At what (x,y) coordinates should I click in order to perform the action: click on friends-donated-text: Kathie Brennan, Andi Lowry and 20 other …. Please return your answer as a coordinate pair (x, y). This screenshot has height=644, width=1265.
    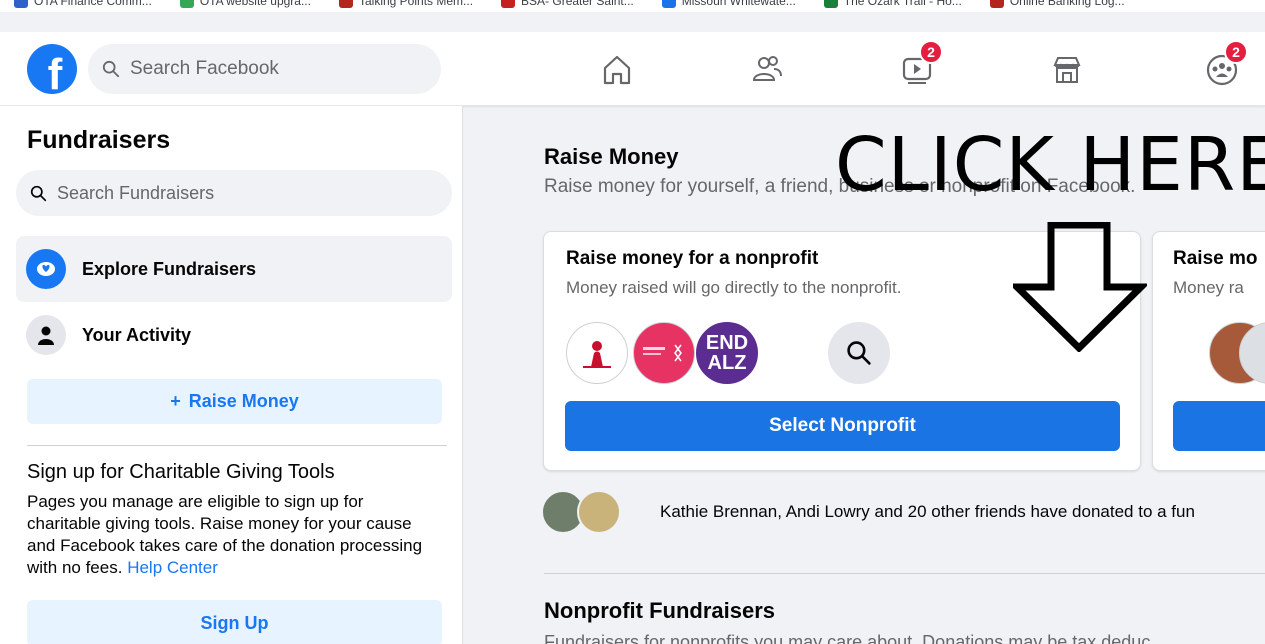
    Looking at the image, I should click on (927, 512).